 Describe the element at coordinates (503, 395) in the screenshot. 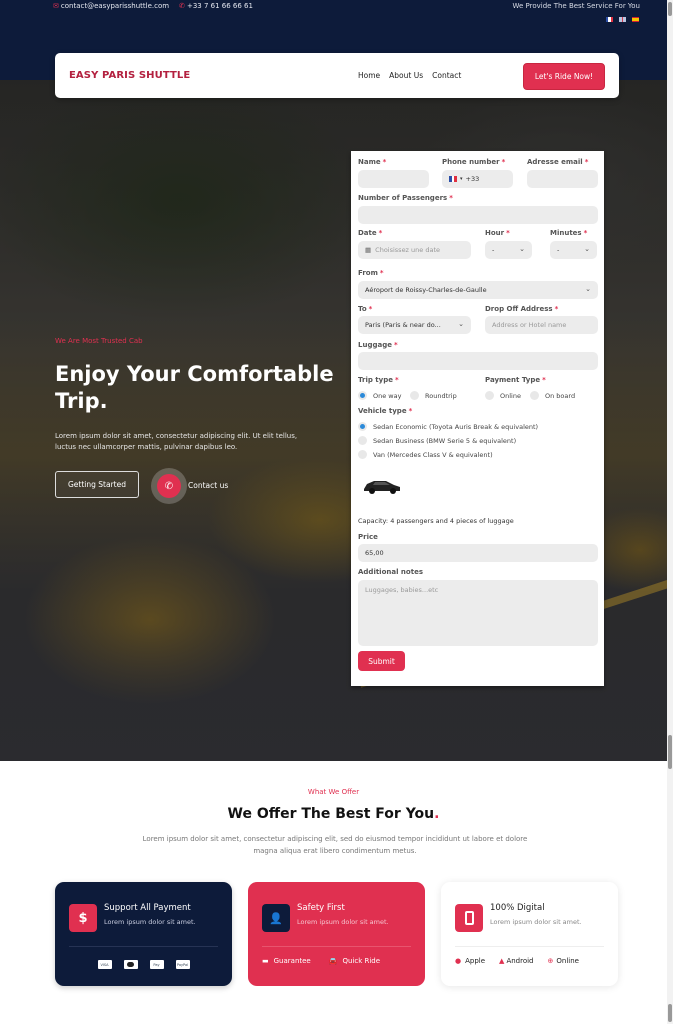

I see `payment-online-radio: Online` at that location.